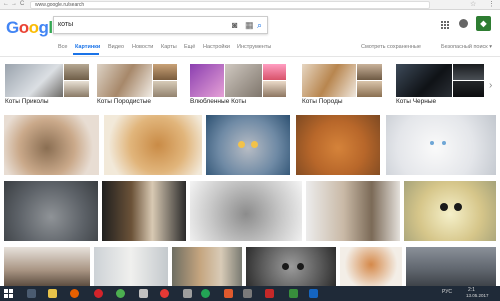  I want to click on spreadsheet-icon, so click(293, 293).